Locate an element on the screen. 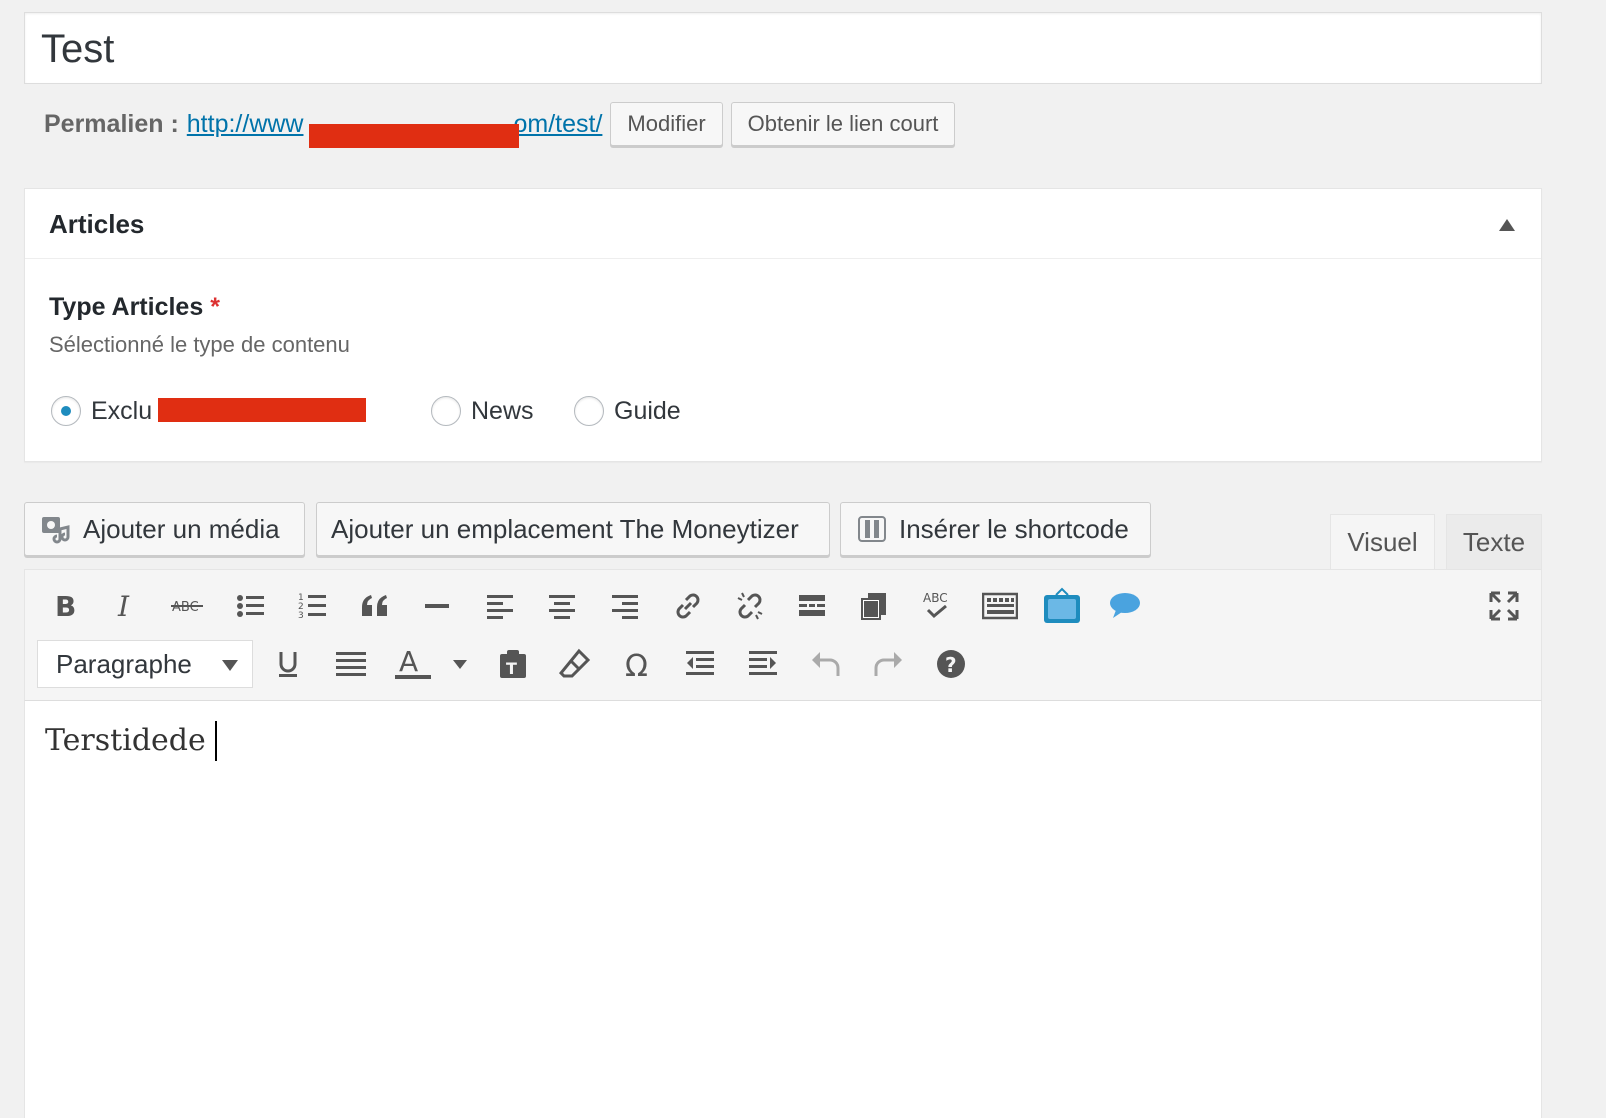 The image size is (1606, 1118). moneytizer-button: Ajouter un emplacement The Moneytizer is located at coordinates (573, 529).